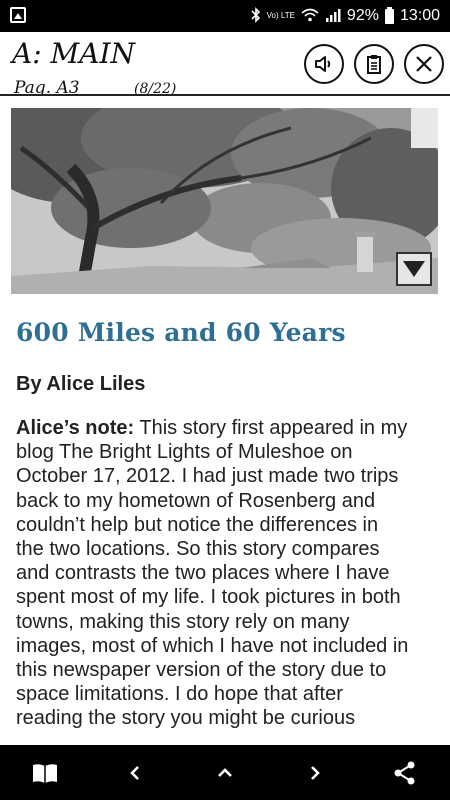 The image size is (450, 800). I want to click on signal-icon, so click(333, 16).